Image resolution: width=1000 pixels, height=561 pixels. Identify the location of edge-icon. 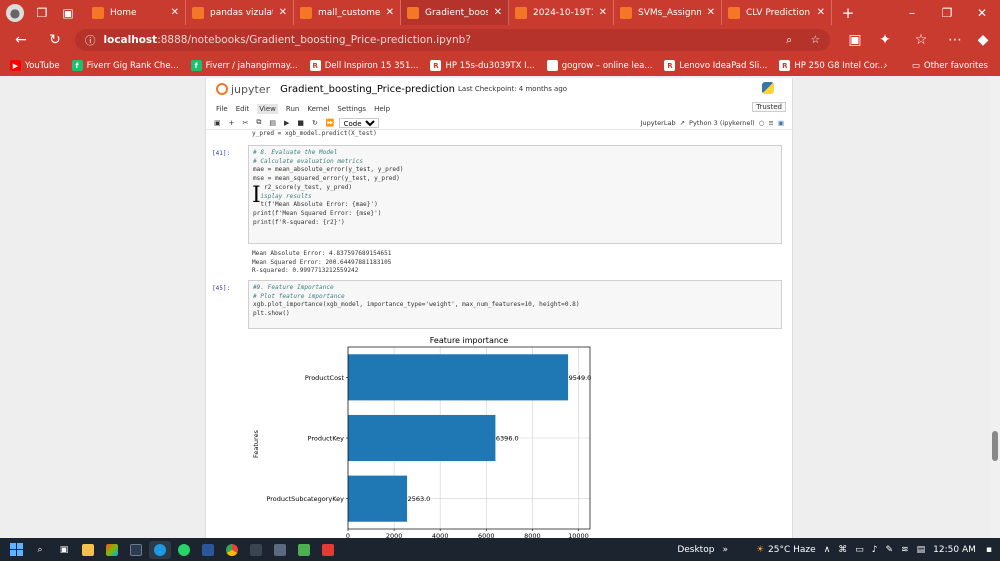
(160, 549).